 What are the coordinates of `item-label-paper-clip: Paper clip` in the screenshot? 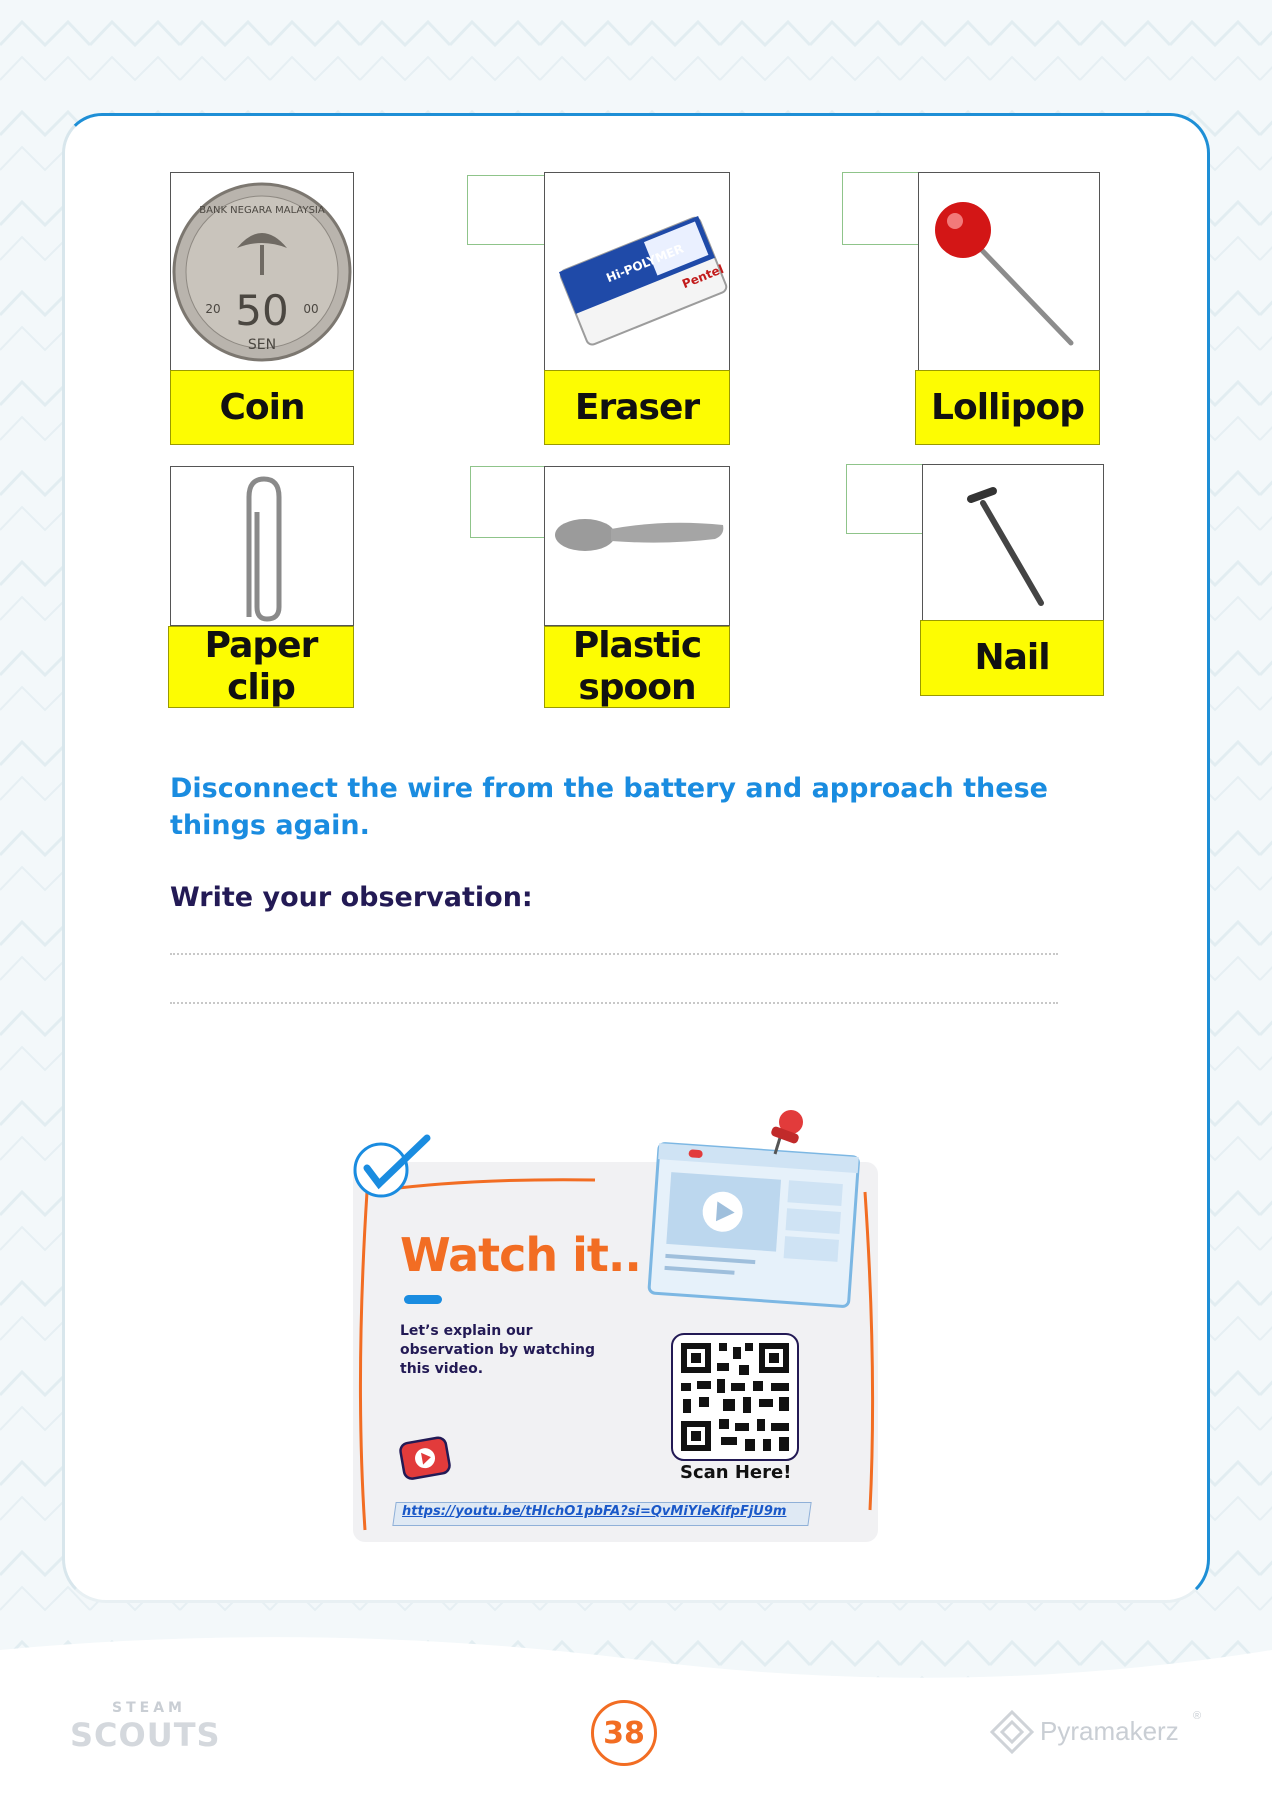 It's located at (261, 666).